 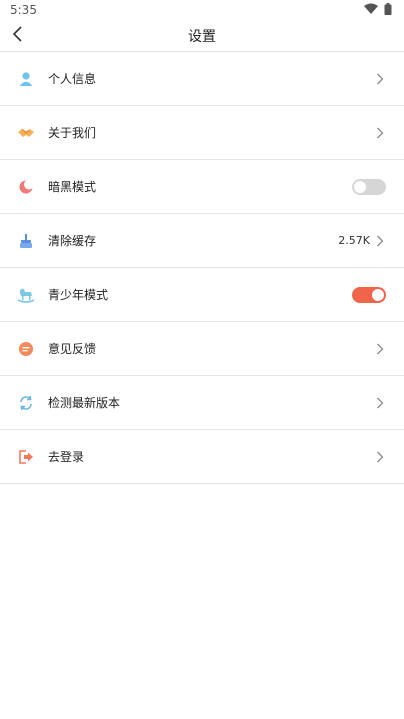 What do you see at coordinates (26, 187) in the screenshot?
I see `moon-icon` at bounding box center [26, 187].